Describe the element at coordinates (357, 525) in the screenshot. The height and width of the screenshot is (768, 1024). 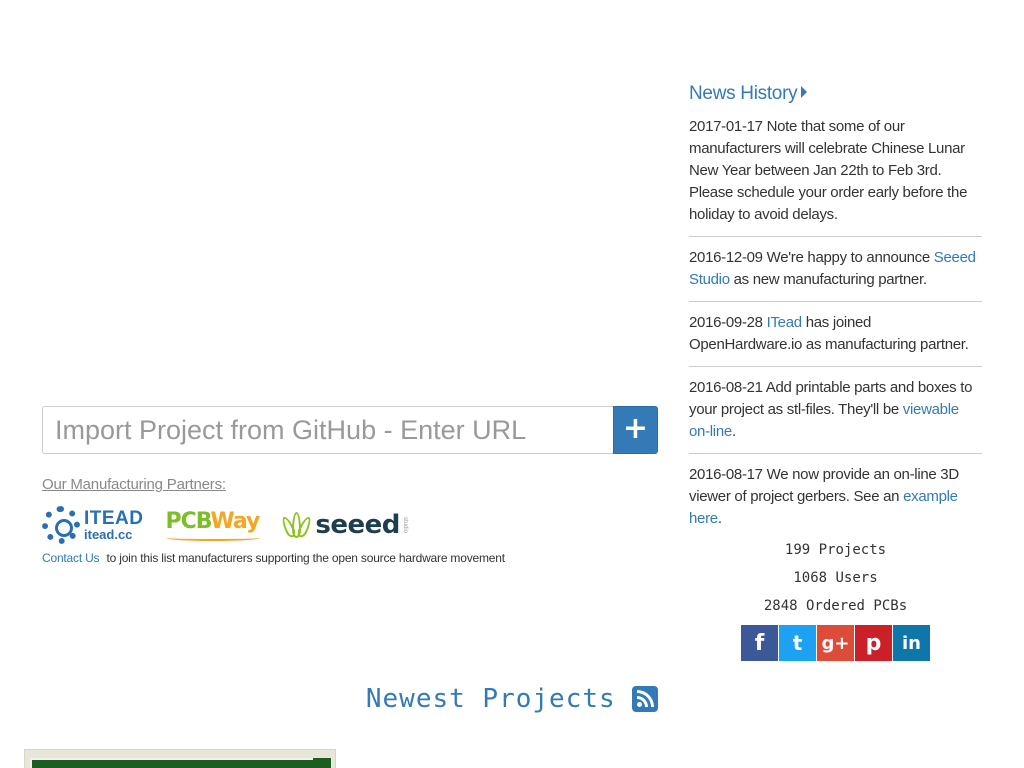
I see `seeed-logo-name: seeed` at that location.